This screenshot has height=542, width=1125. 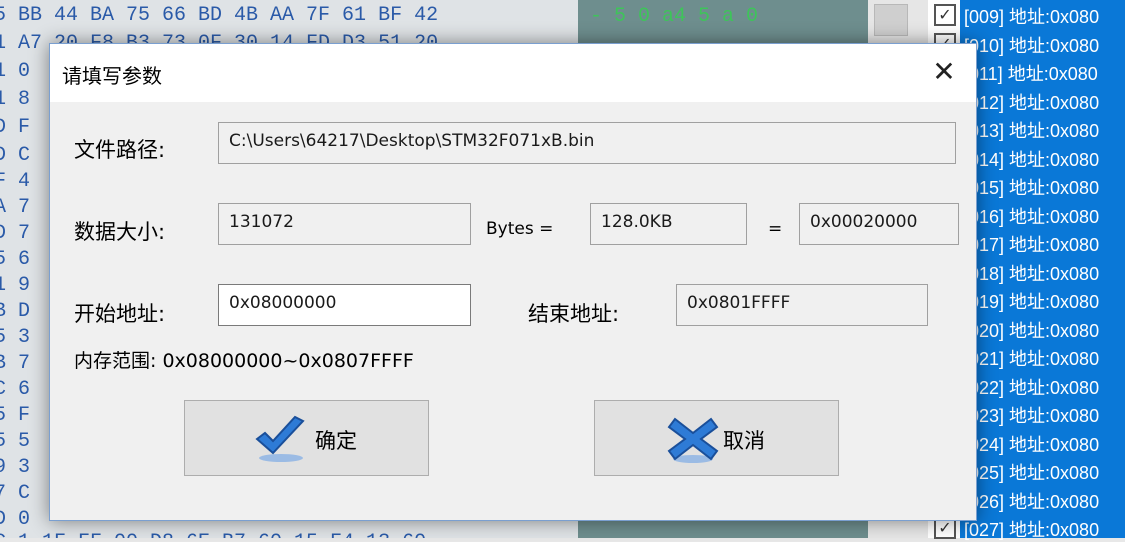 I want to click on file-path-label: 文件路径:, so click(x=120, y=150).